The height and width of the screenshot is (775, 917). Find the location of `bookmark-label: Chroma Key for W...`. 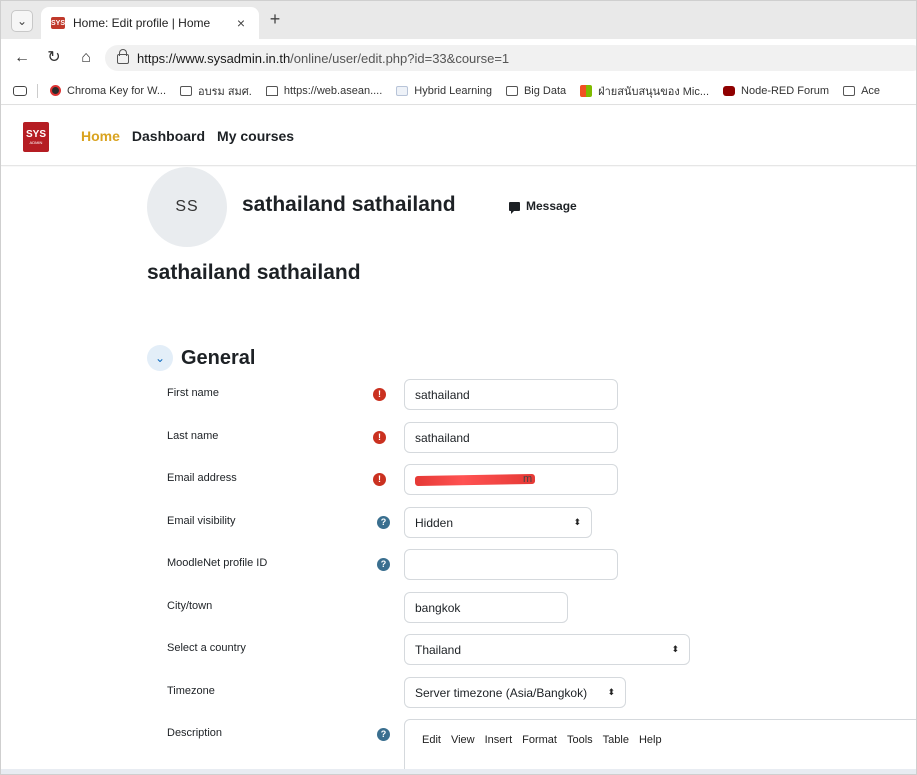

bookmark-label: Chroma Key for W... is located at coordinates (117, 90).